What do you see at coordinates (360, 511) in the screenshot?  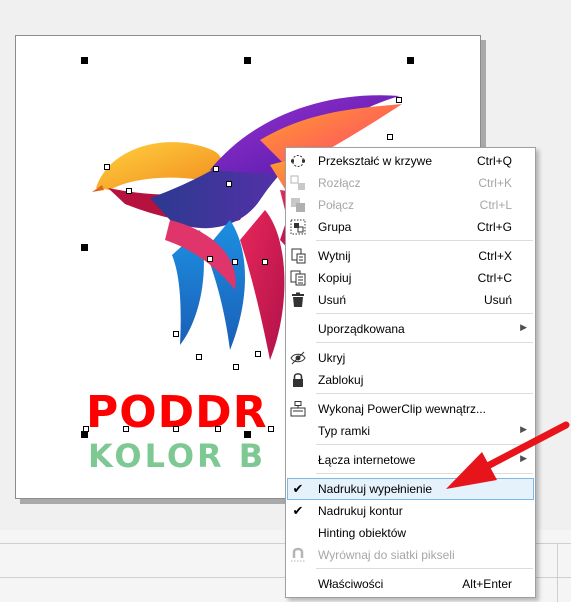 I see `menu-item-label: Nadrukuj kontur` at bounding box center [360, 511].